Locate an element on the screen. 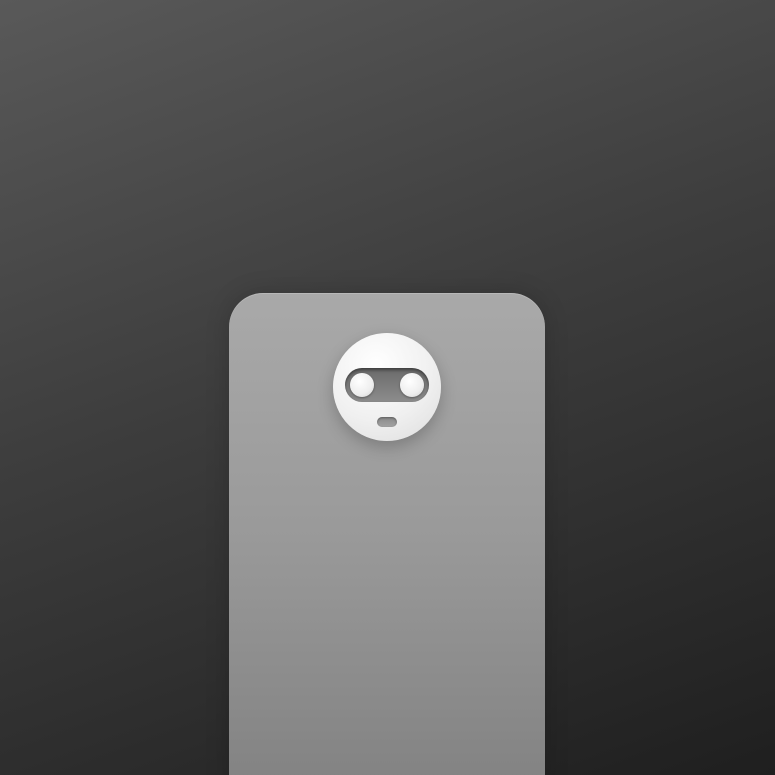 Image resolution: width=775 pixels, height=775 pixels. camera-module-icon is located at coordinates (387, 387).